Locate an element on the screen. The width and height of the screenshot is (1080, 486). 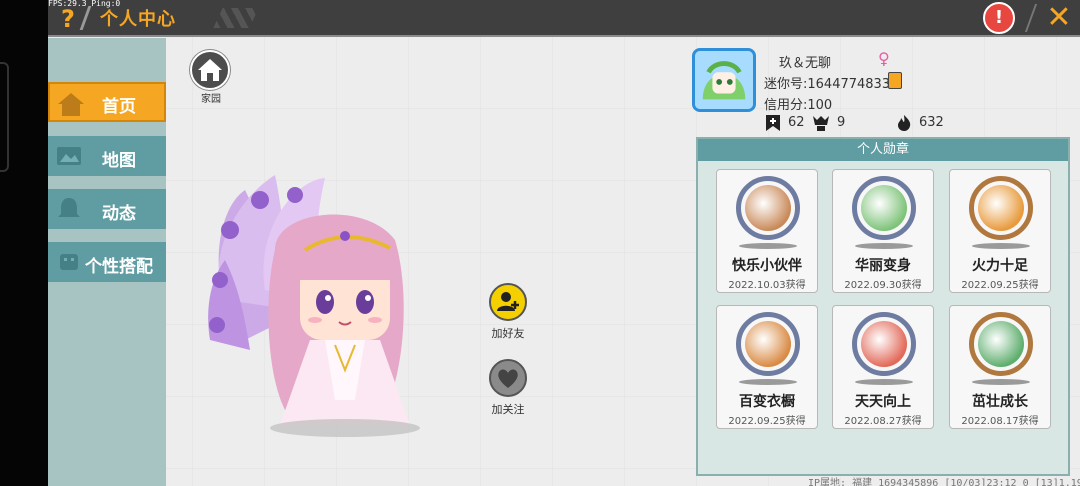
home-button is located at coordinates (210, 70).